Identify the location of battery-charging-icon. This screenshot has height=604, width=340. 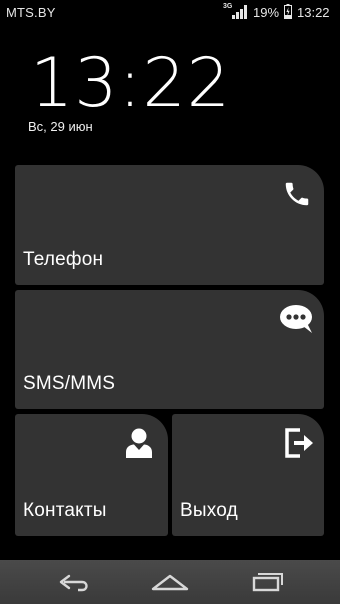
(288, 11).